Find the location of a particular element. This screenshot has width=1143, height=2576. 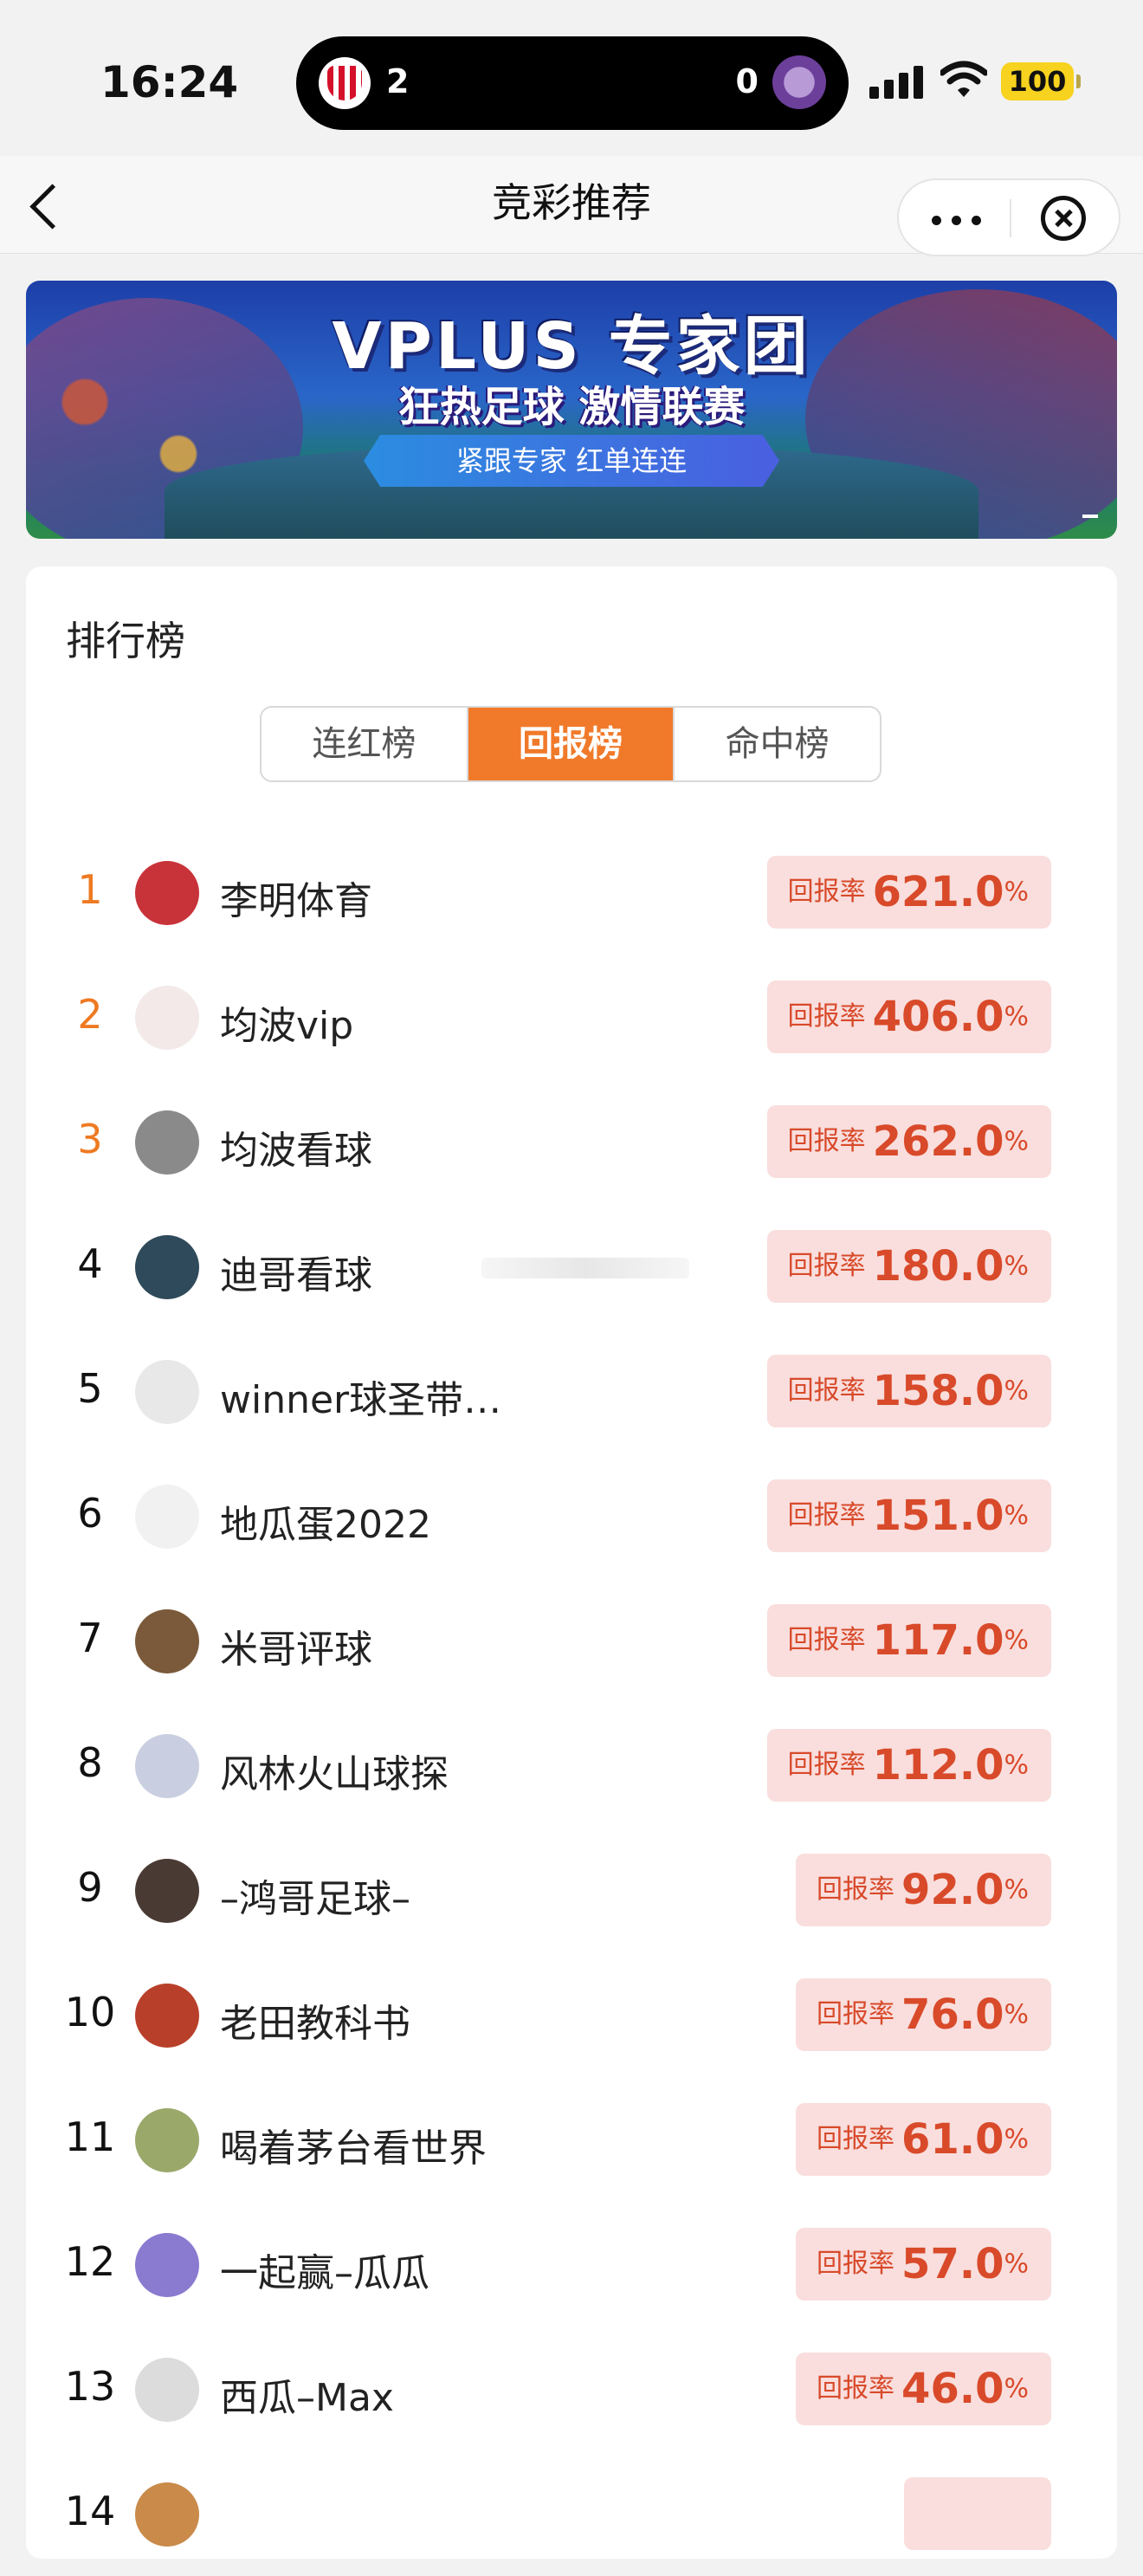

return-rate-value: 112.0 is located at coordinates (938, 1765).